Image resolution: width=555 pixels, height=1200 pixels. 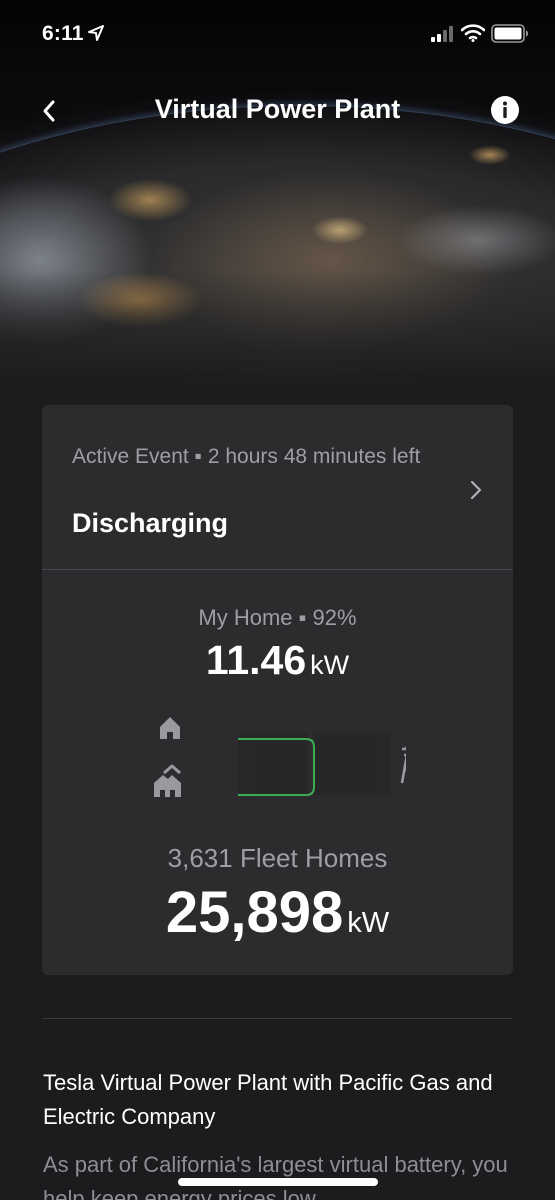 I want to click on my-home-power-value: 11.46, so click(x=256, y=660).